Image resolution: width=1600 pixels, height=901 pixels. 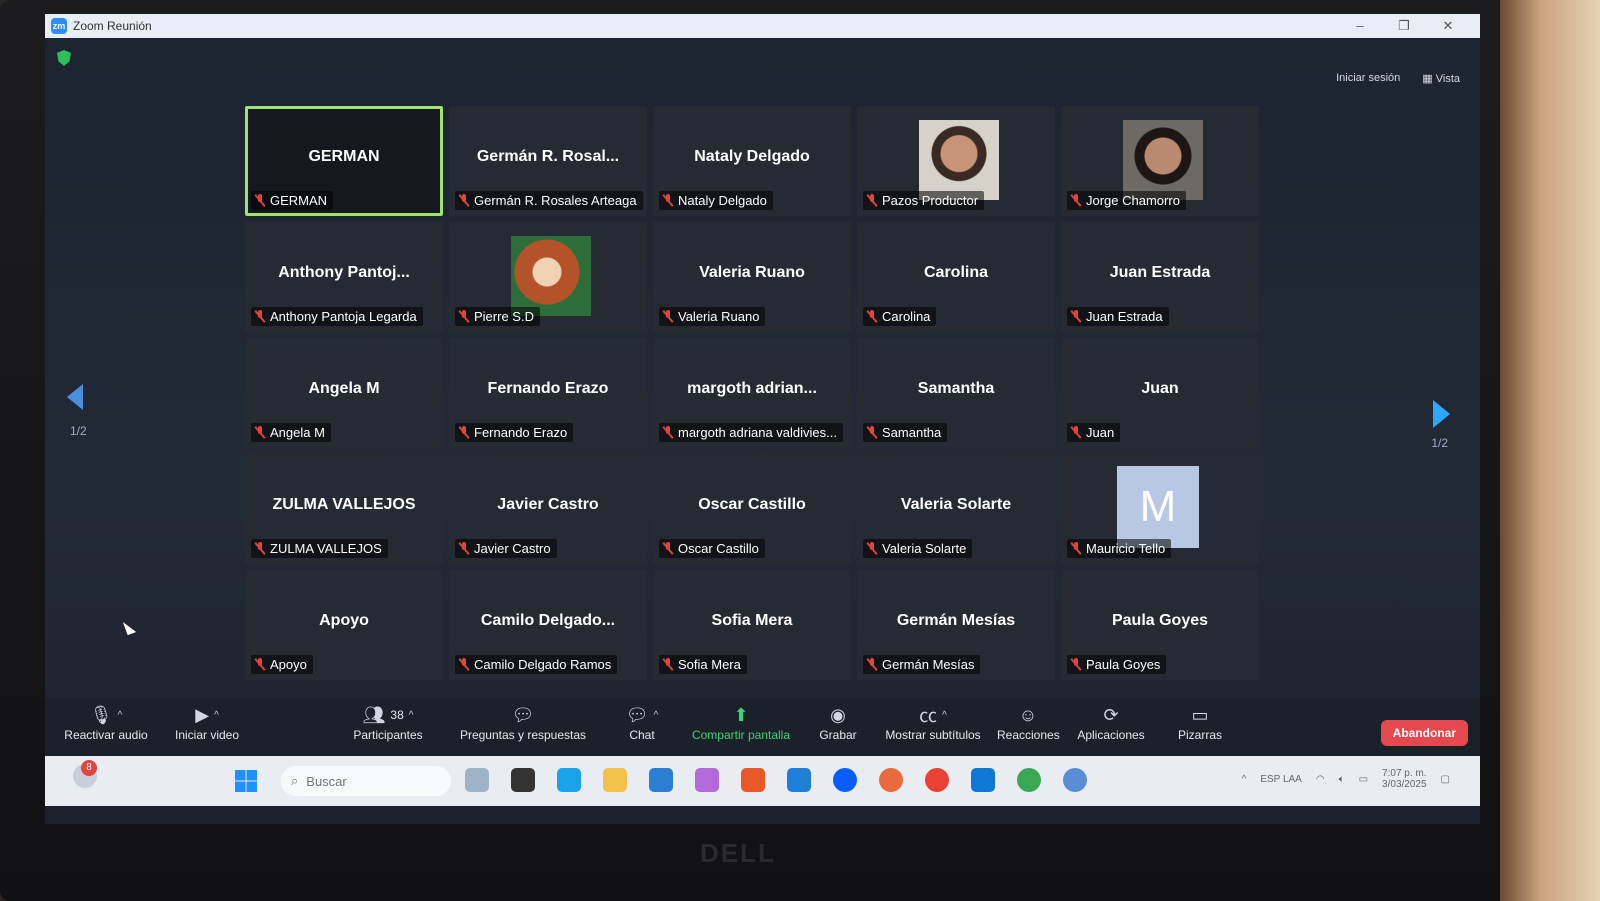 What do you see at coordinates (752, 277) in the screenshot?
I see `participant-tile: Valeria Ruano Valeria Ruano` at bounding box center [752, 277].